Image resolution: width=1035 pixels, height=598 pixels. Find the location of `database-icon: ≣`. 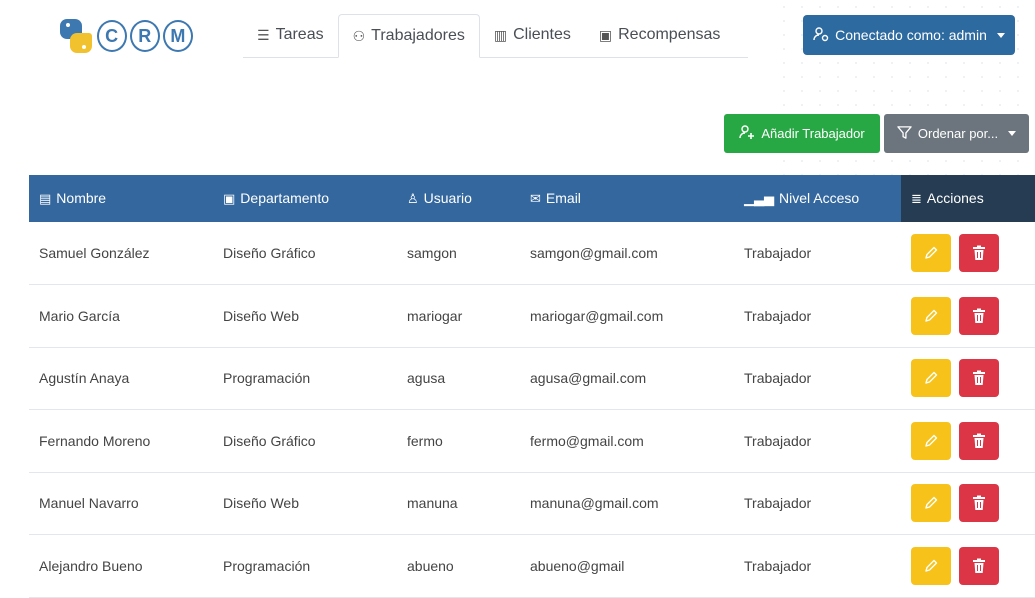

database-icon: ≣ is located at coordinates (916, 198).